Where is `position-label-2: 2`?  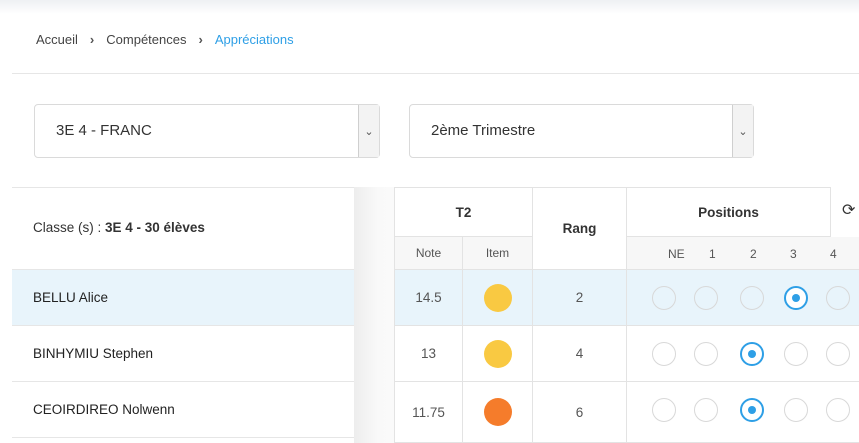 position-label-2: 2 is located at coordinates (753, 254).